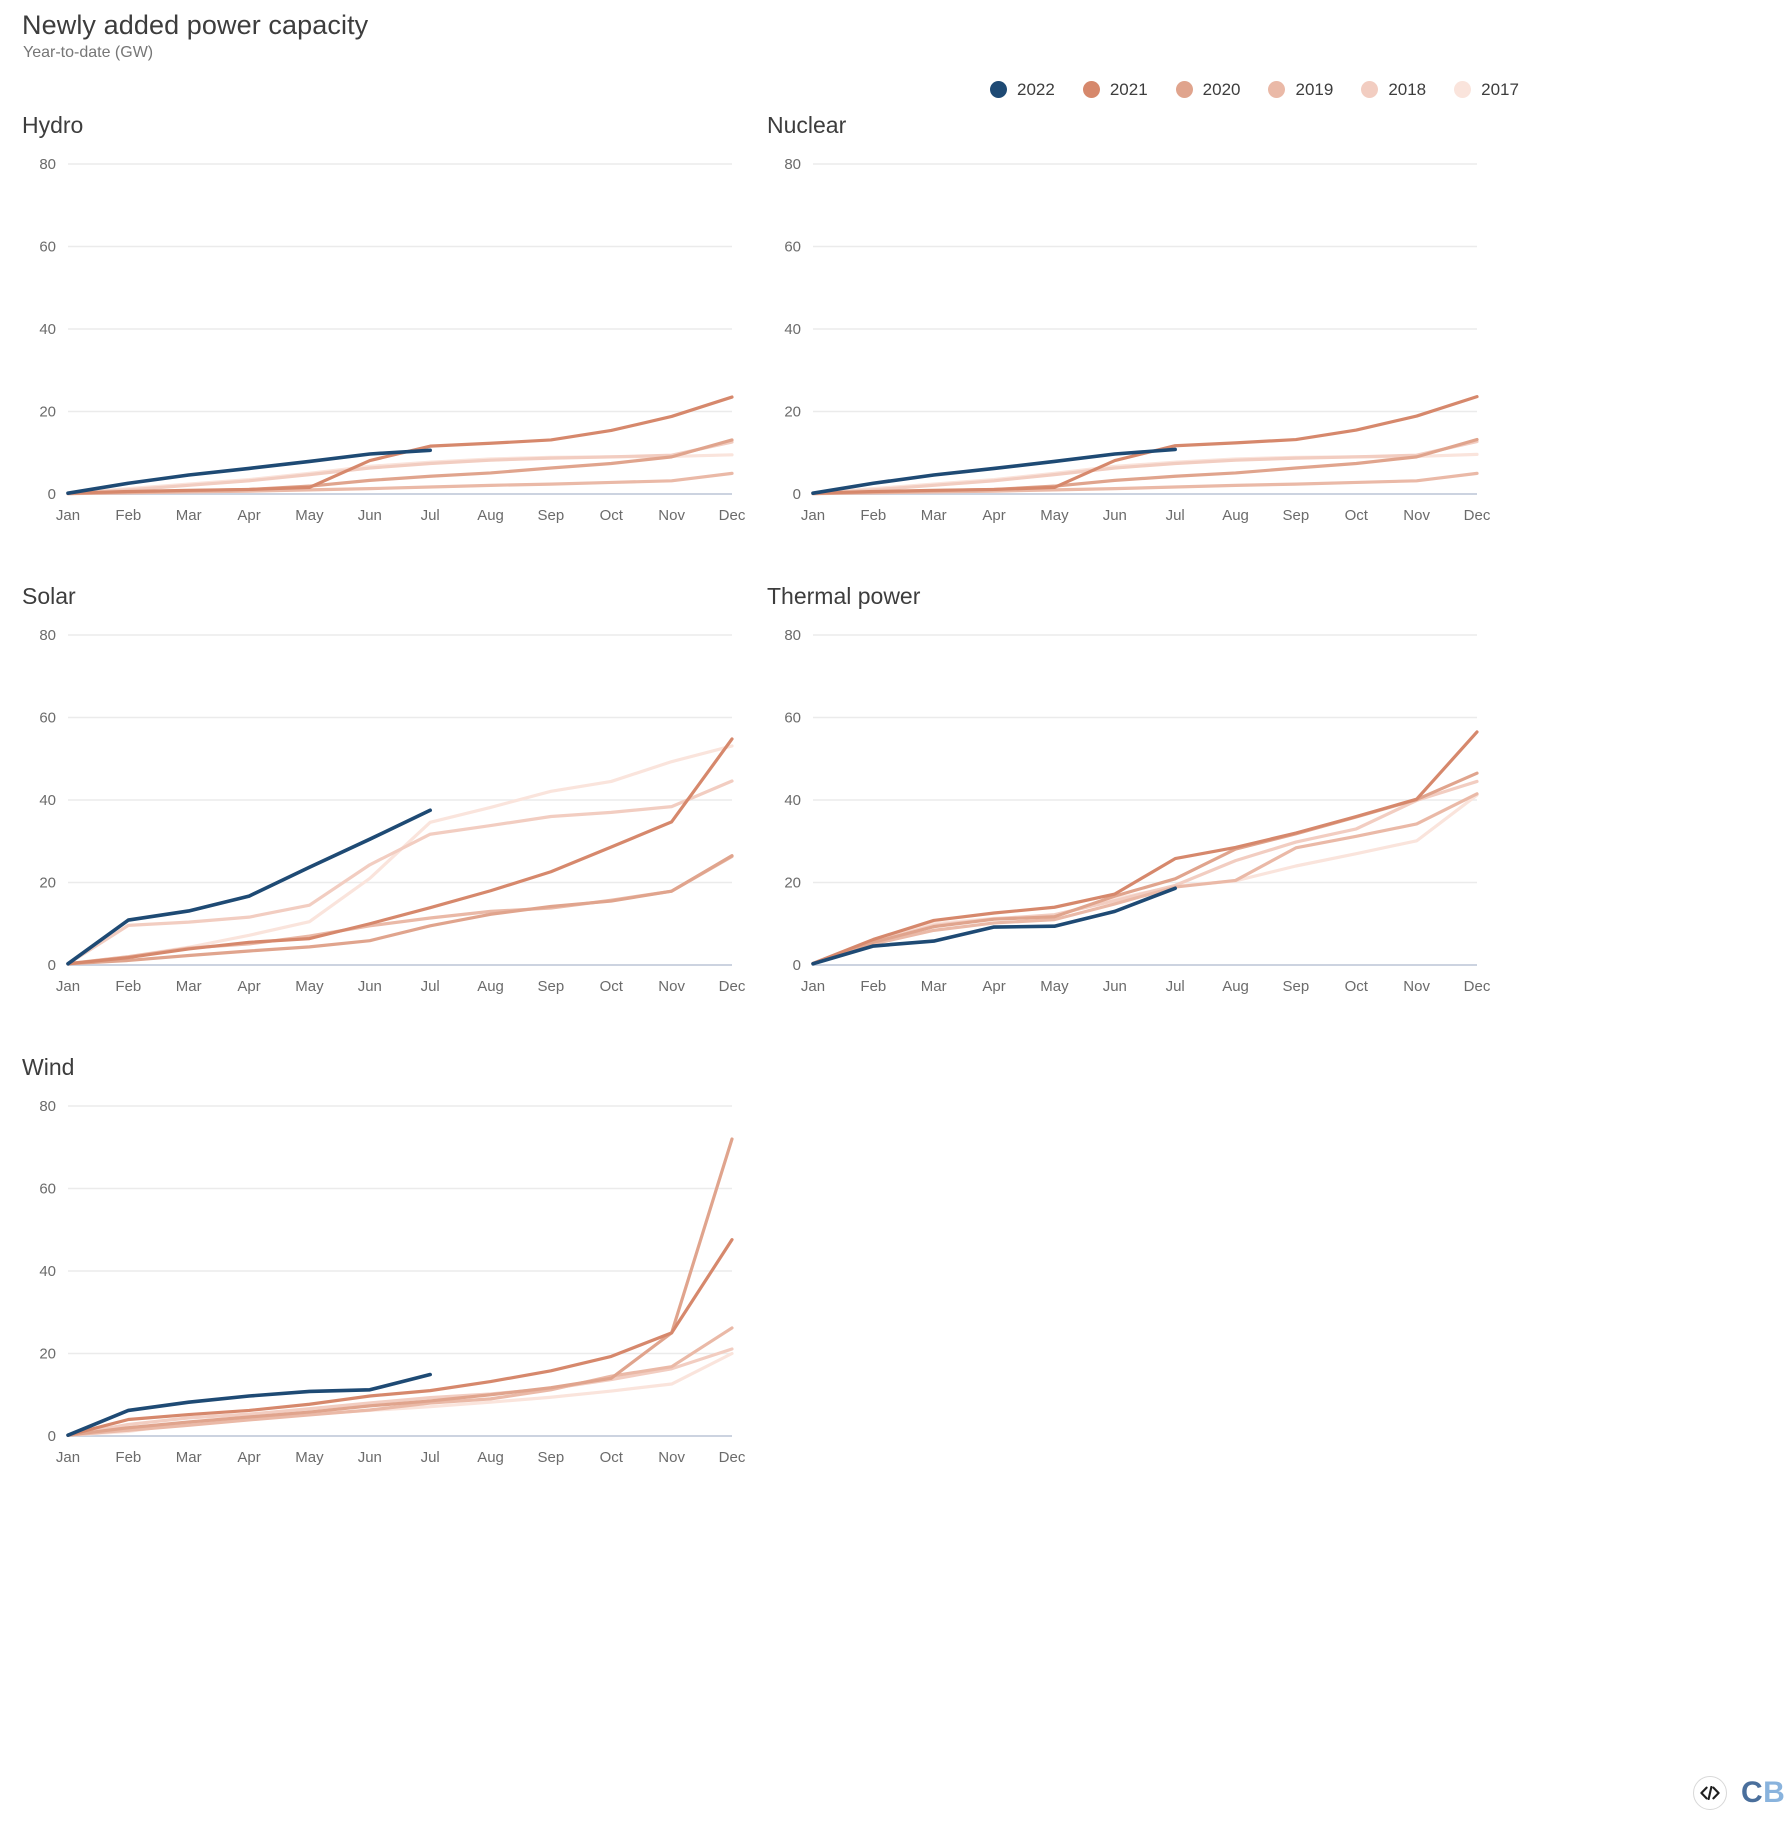 The height and width of the screenshot is (1848, 1790). I want to click on series-line-2017, so click(400, 855).